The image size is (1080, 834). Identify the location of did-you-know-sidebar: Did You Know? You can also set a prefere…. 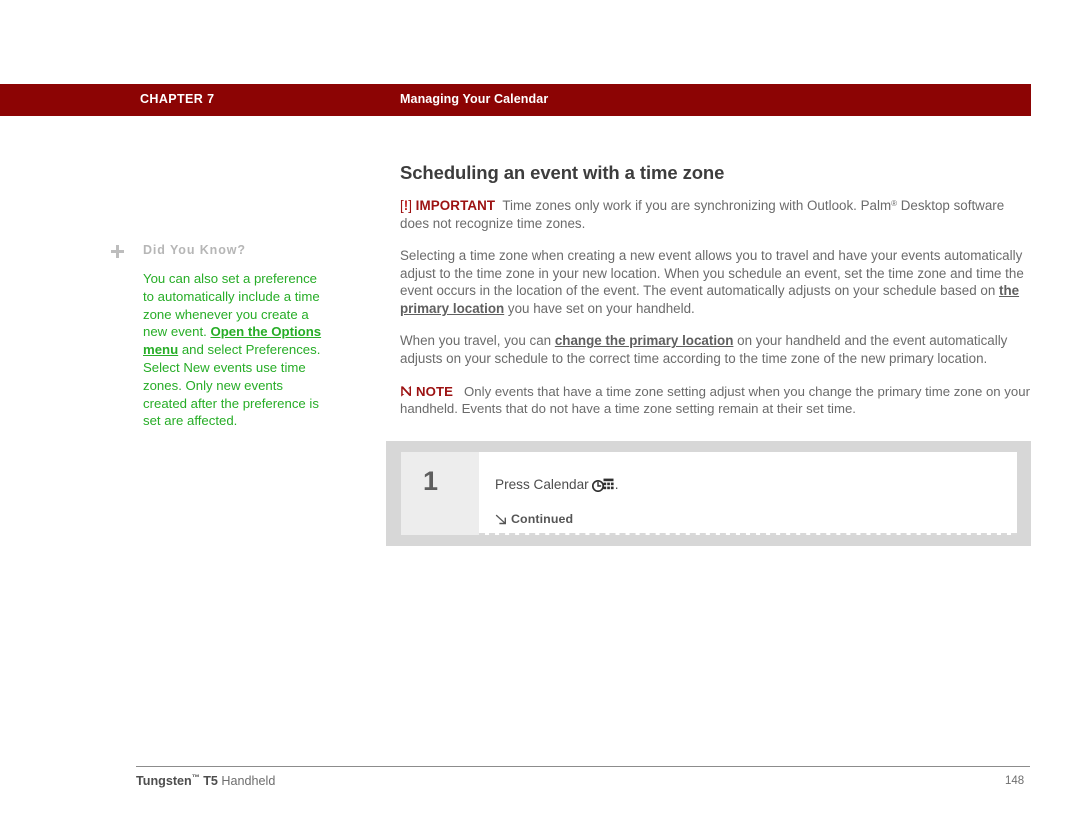
(218, 336).